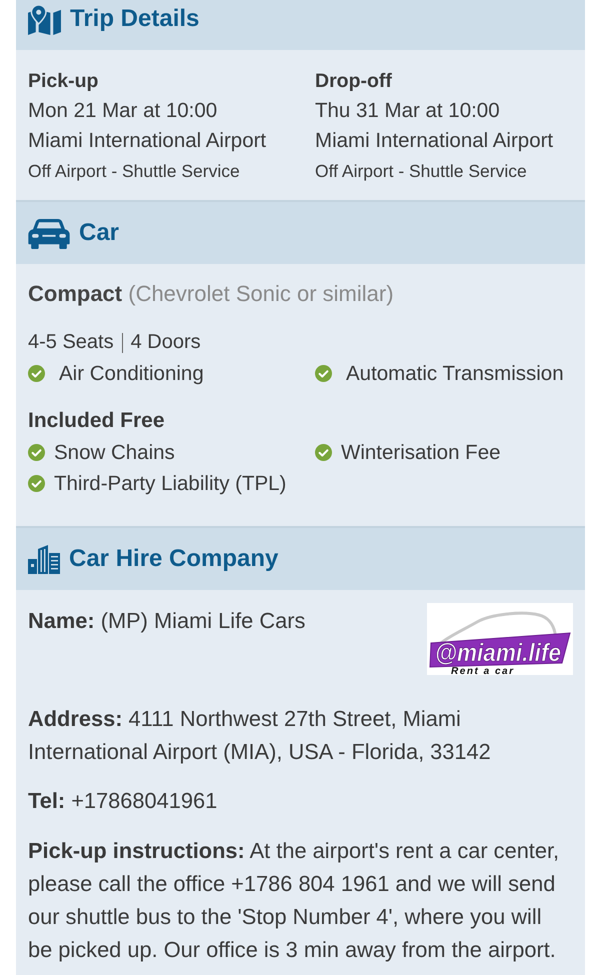 The width and height of the screenshot is (600, 975). What do you see at coordinates (167, 621) in the screenshot?
I see `detail-text: Name: (MP) Miami Life Cars` at bounding box center [167, 621].